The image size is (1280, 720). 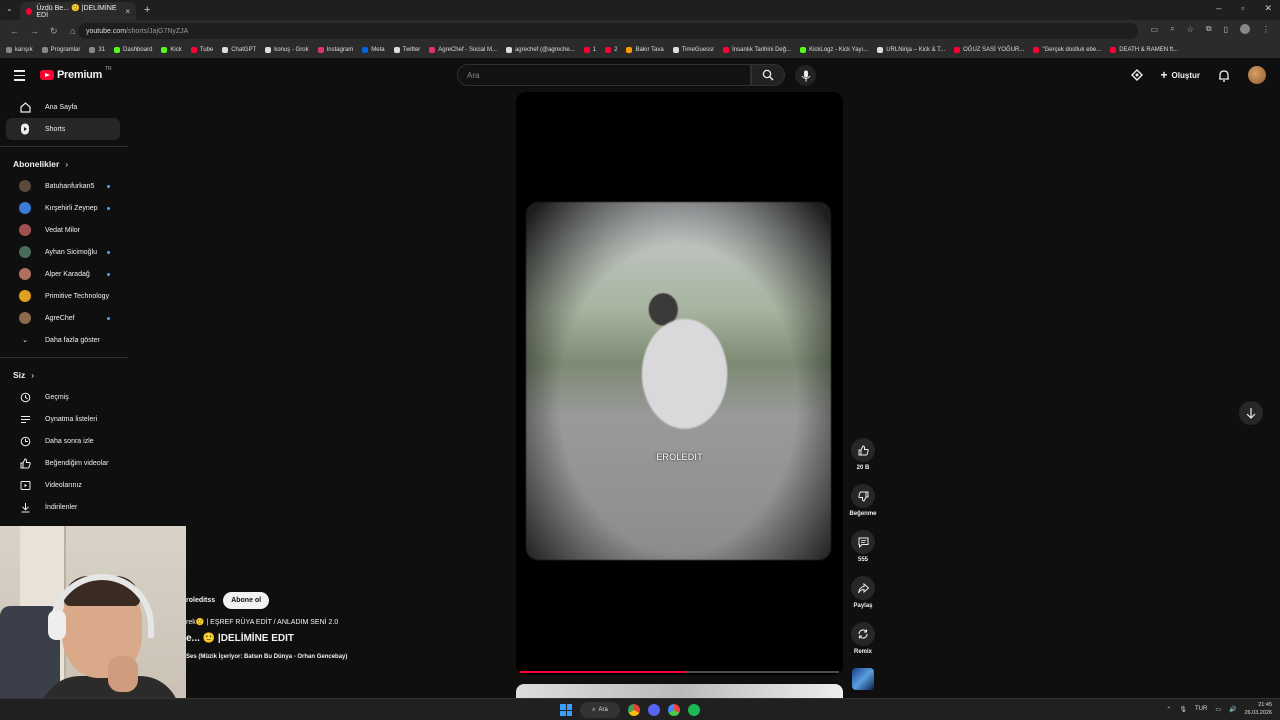 I want to click on bookmark-item: Tube, so click(x=201, y=50).